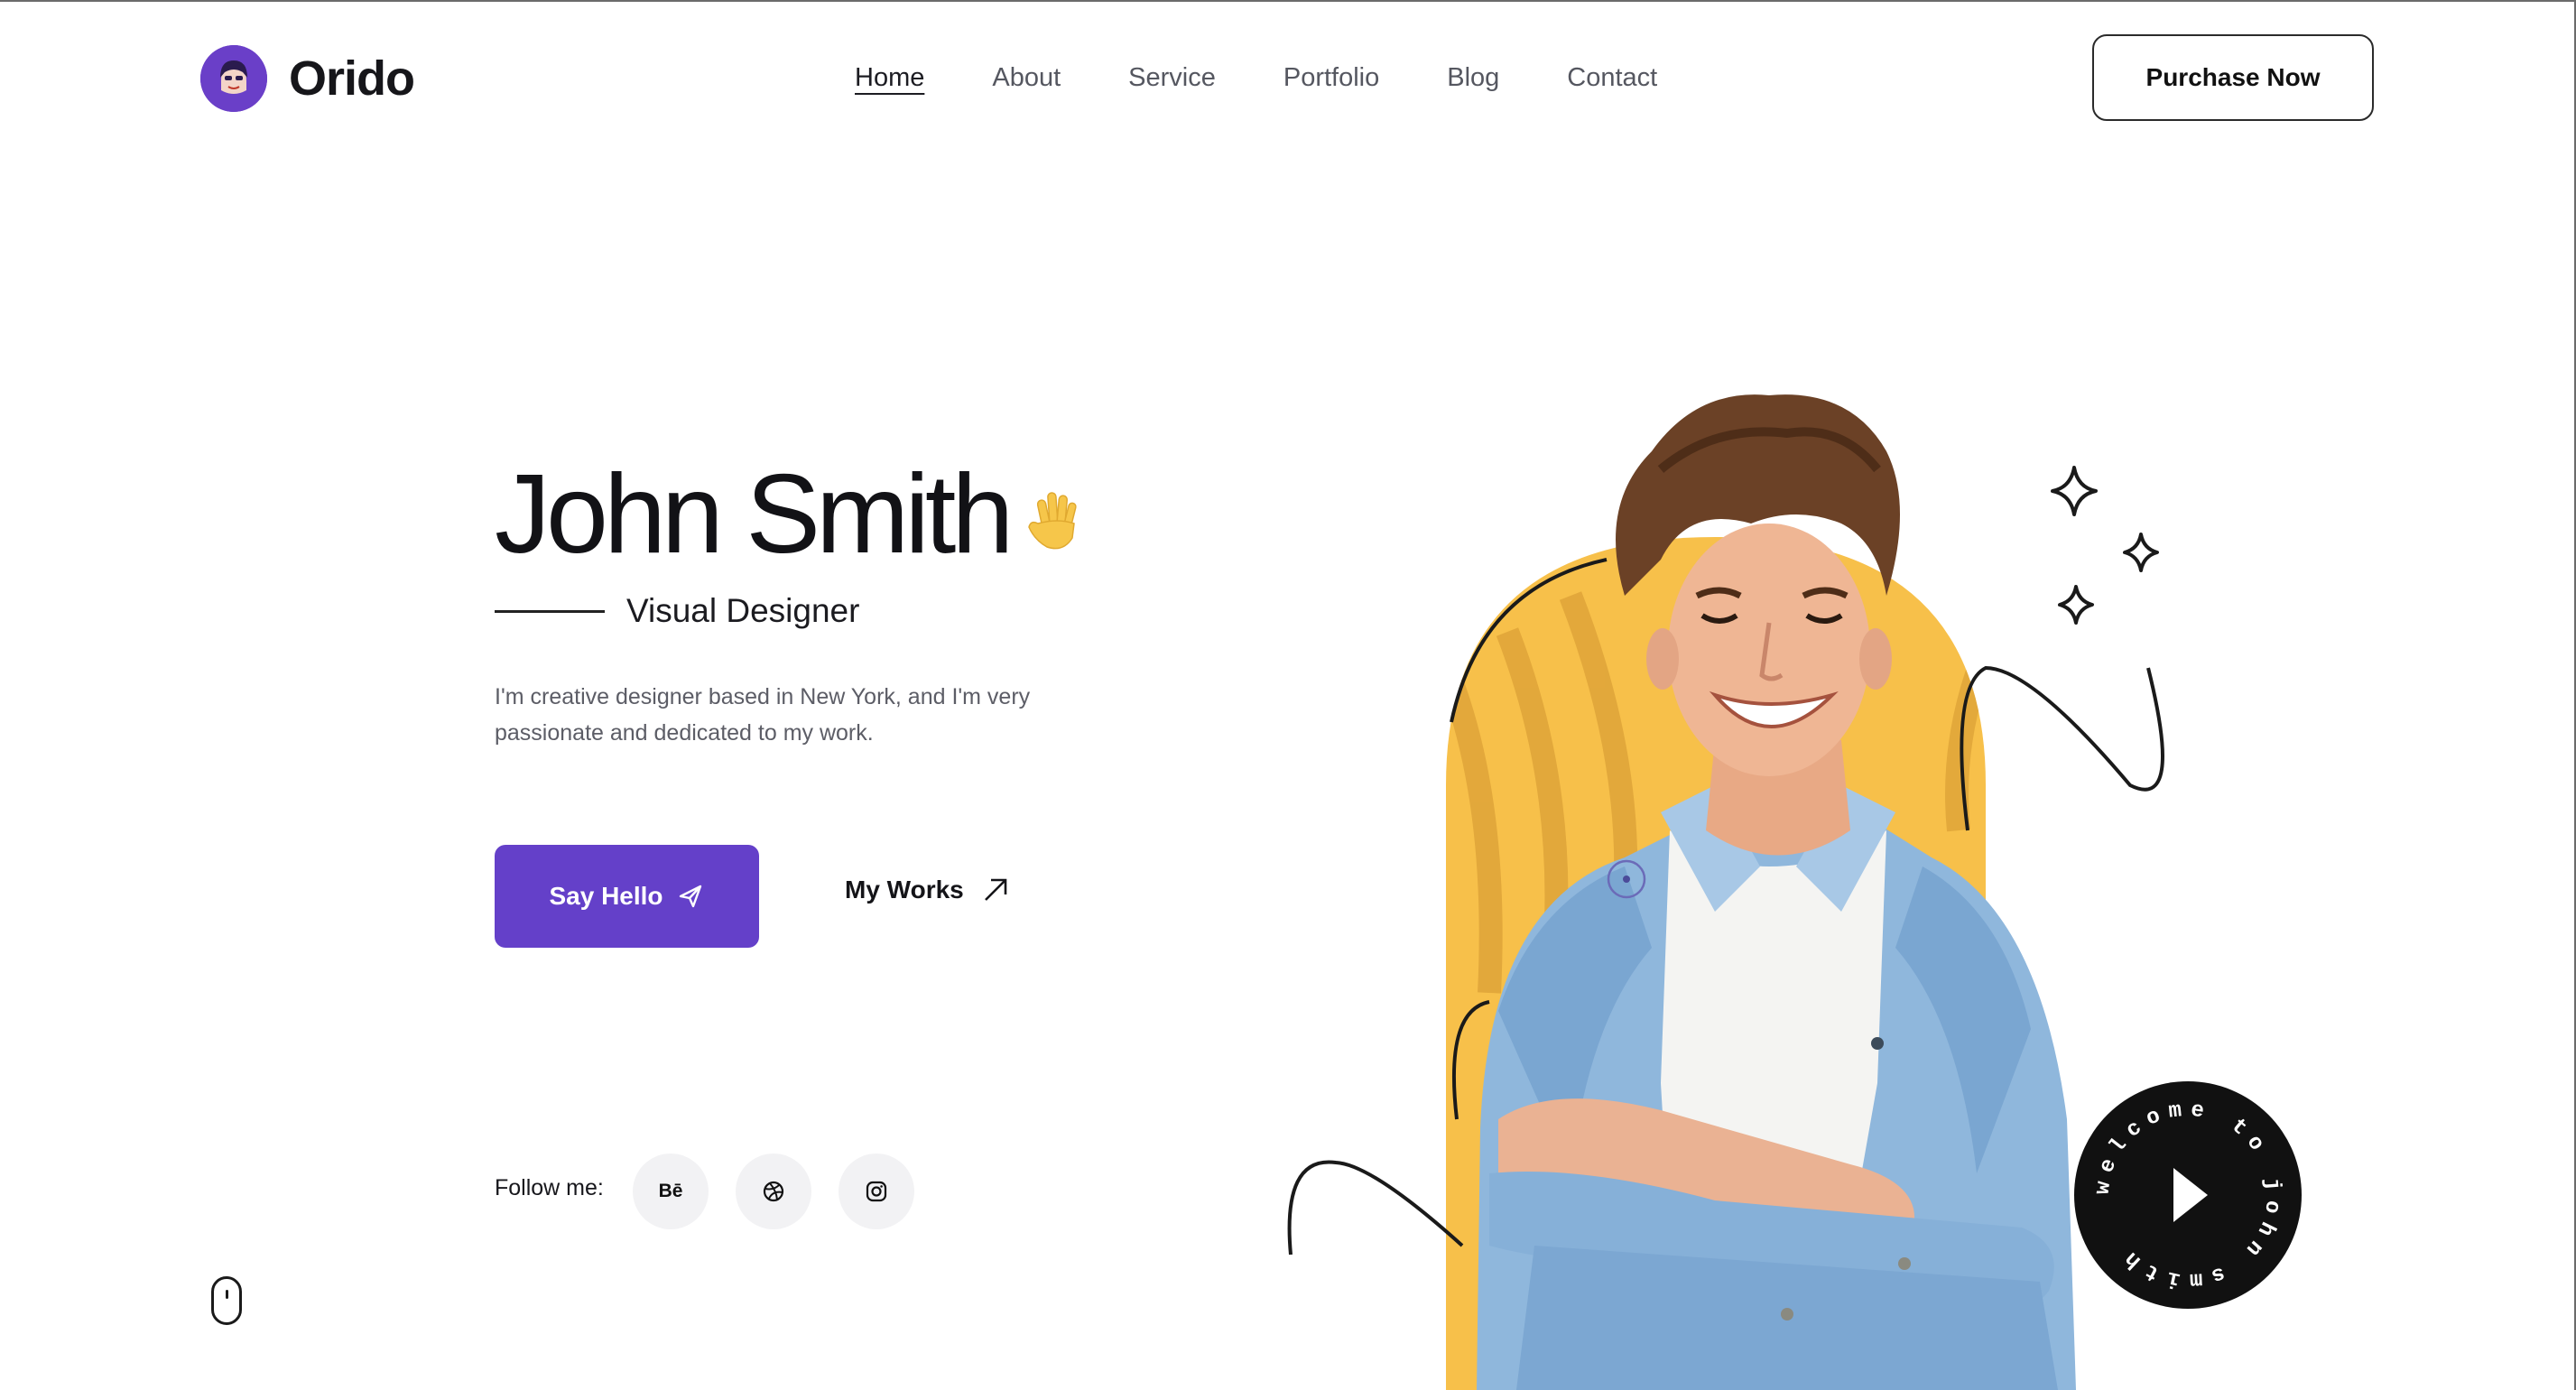  Describe the element at coordinates (995, 889) in the screenshot. I see `arrow-up-right-icon` at that location.